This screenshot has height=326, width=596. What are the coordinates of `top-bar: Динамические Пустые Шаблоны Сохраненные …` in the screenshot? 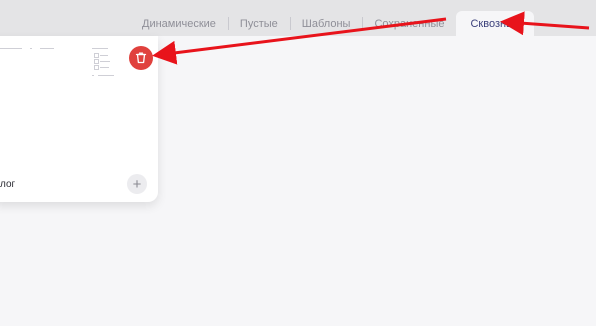 It's located at (298, 18).